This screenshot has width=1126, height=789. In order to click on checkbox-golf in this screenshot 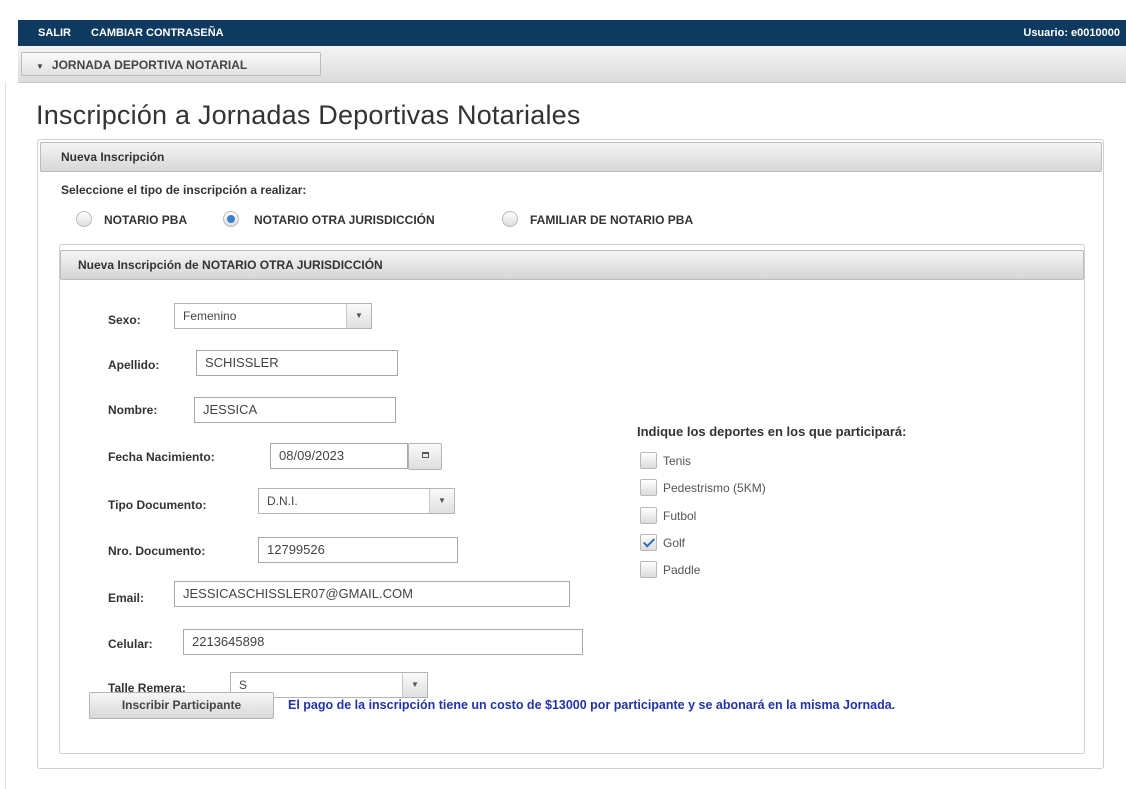, I will do `click(648, 542)`.